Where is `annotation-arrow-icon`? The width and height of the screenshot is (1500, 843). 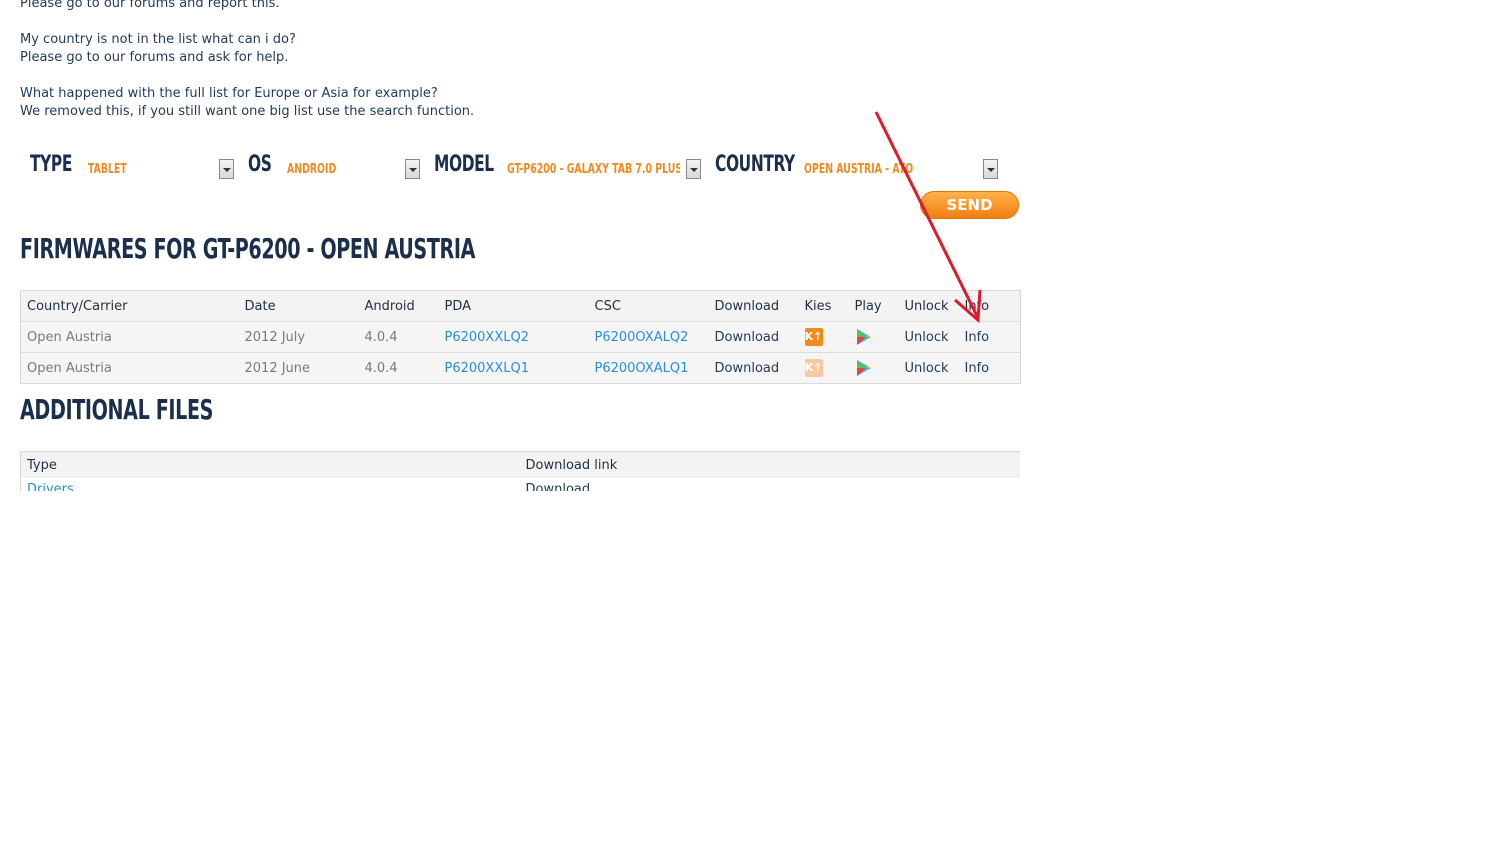 annotation-arrow-icon is located at coordinates (928, 217).